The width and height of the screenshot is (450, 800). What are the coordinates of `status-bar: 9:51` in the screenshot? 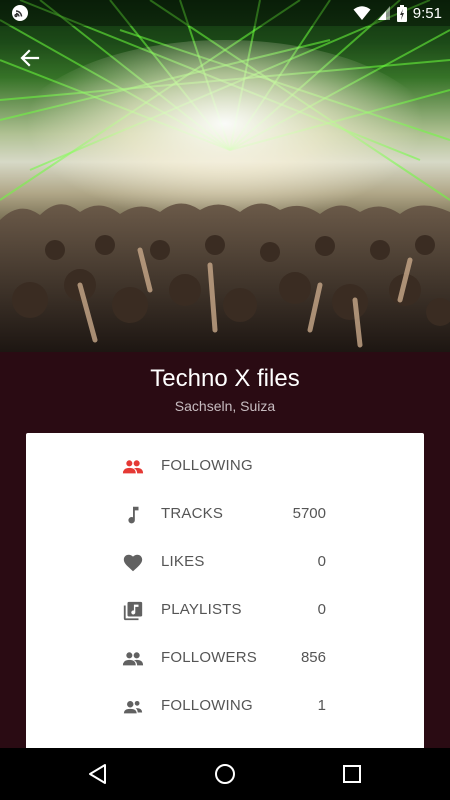 It's located at (225, 13).